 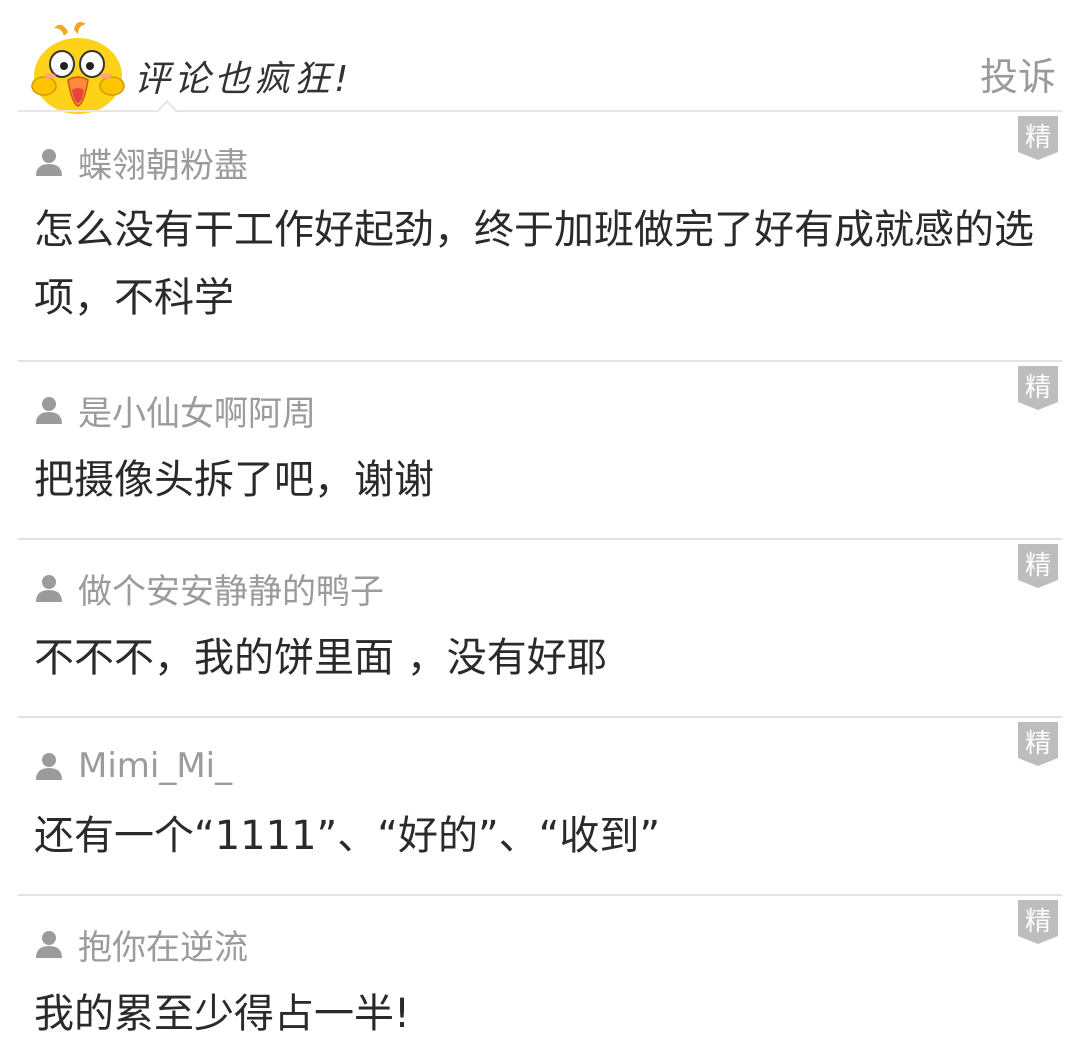 I want to click on comment-text: 我的累至少得占一半!, so click(x=222, y=1014).